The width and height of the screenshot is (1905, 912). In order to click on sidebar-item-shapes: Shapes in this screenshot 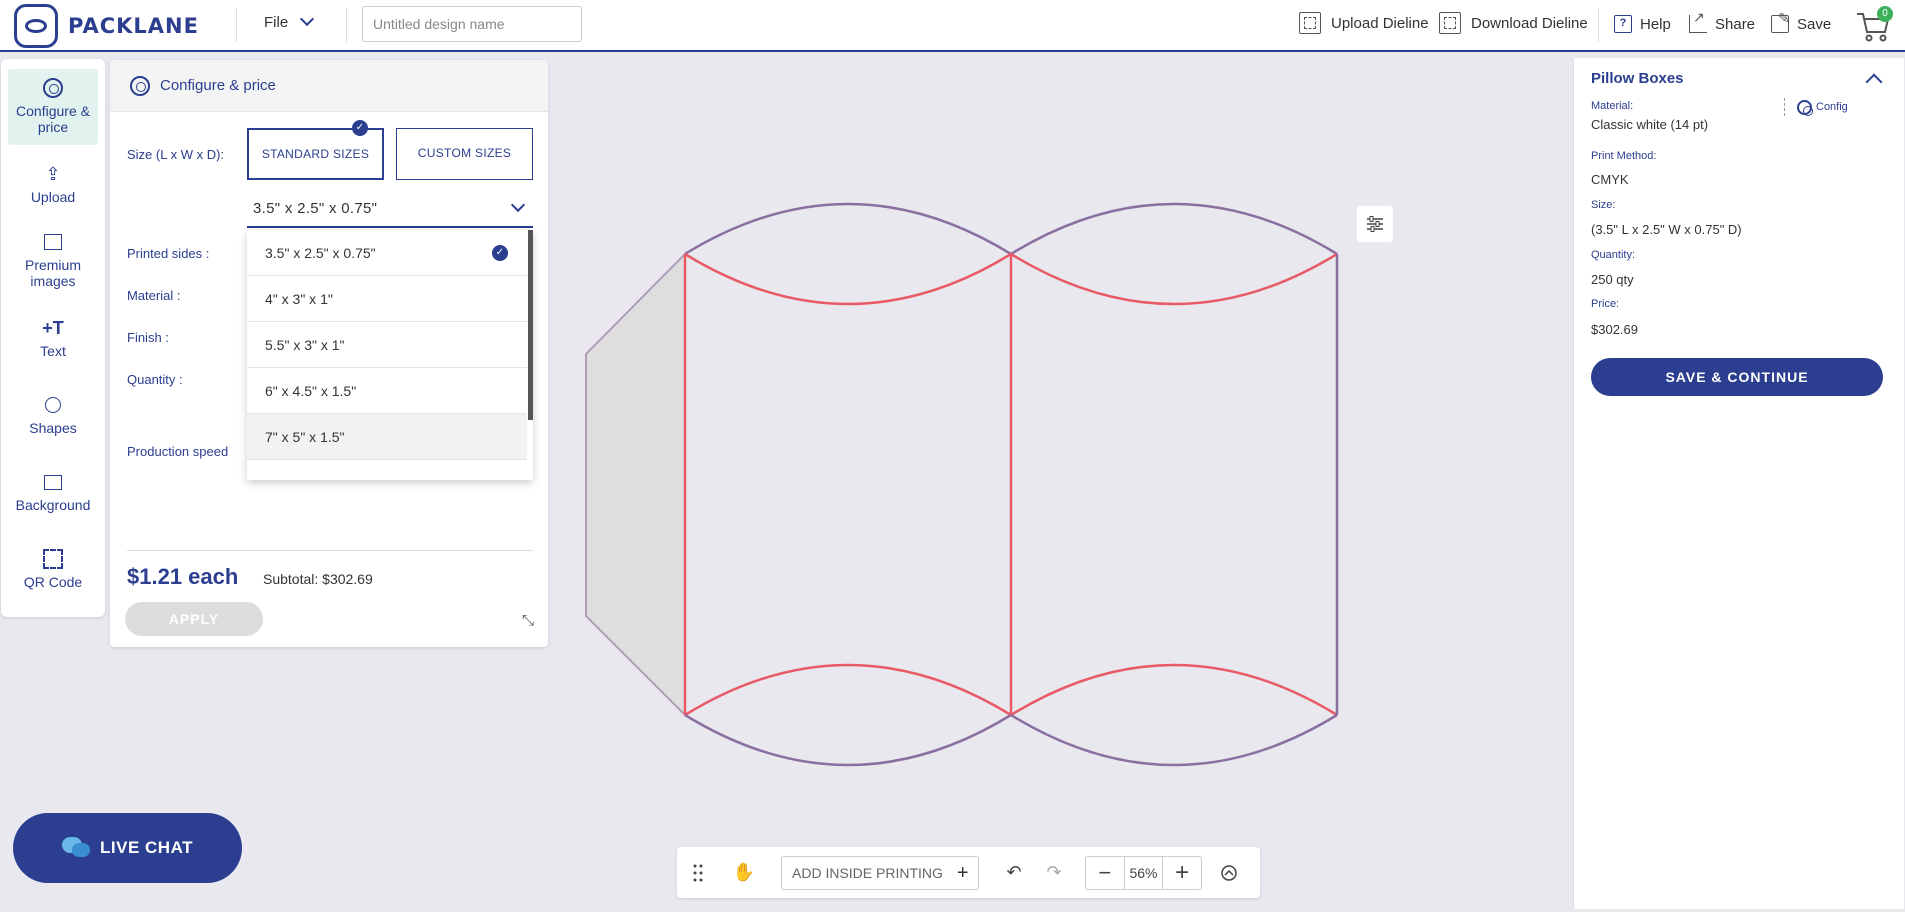, I will do `click(53, 415)`.